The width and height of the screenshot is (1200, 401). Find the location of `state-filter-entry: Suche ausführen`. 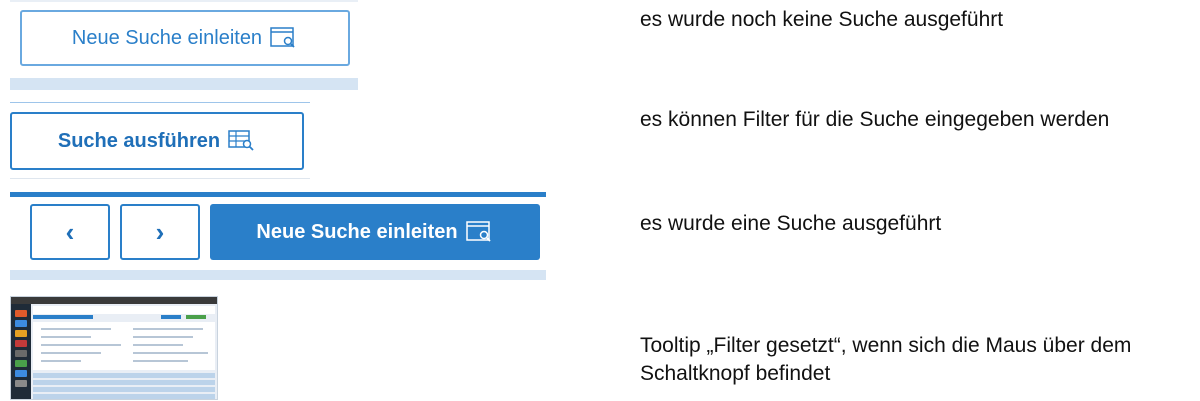

state-filter-entry: Suche ausführen is located at coordinates (160, 141).